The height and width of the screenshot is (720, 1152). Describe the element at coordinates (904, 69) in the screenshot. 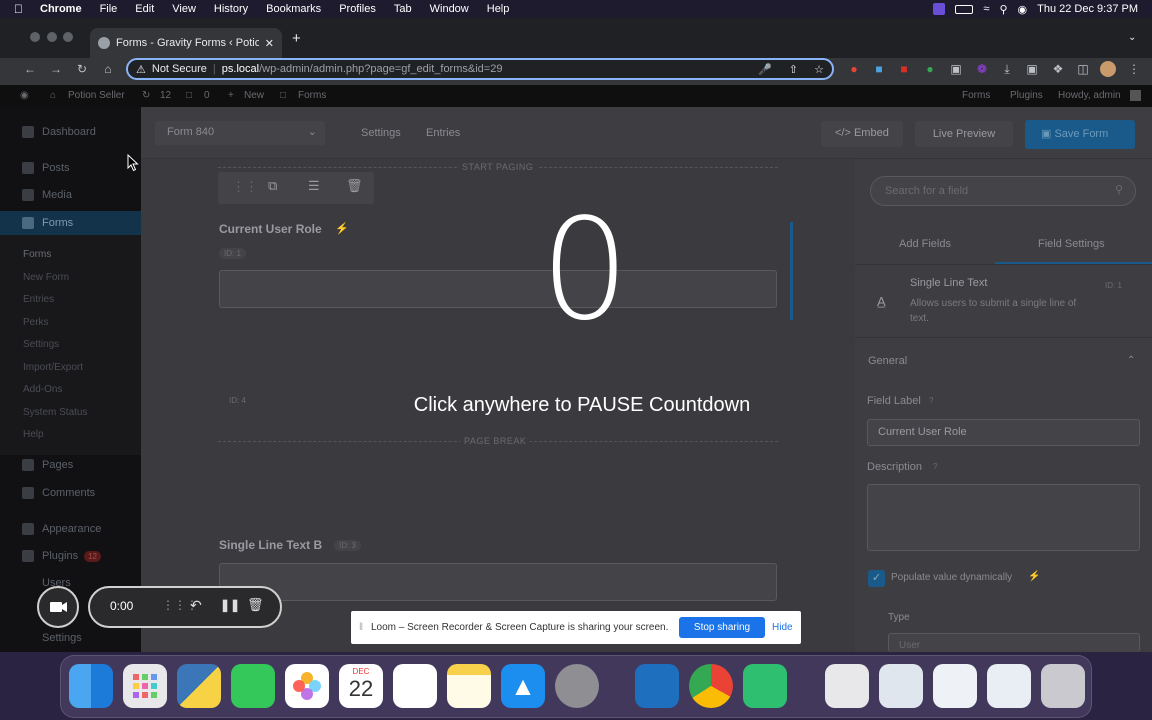

I see `extension-flag-icon: ■` at that location.